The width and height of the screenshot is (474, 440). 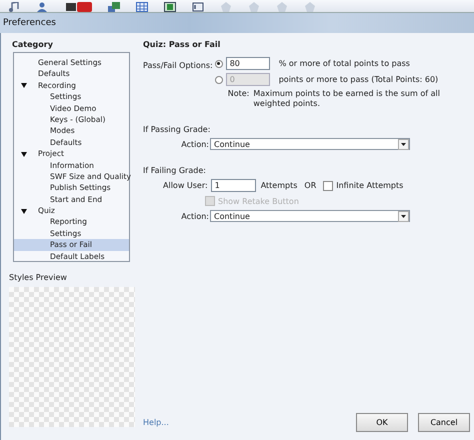 I want to click on dialog-button: Cancel, so click(x=444, y=422).